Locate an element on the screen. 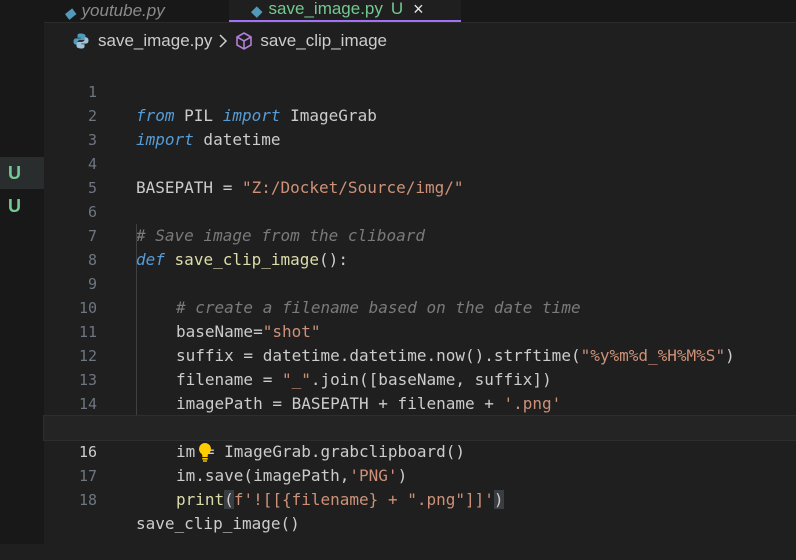  chevron-right-icon is located at coordinates (223, 41).